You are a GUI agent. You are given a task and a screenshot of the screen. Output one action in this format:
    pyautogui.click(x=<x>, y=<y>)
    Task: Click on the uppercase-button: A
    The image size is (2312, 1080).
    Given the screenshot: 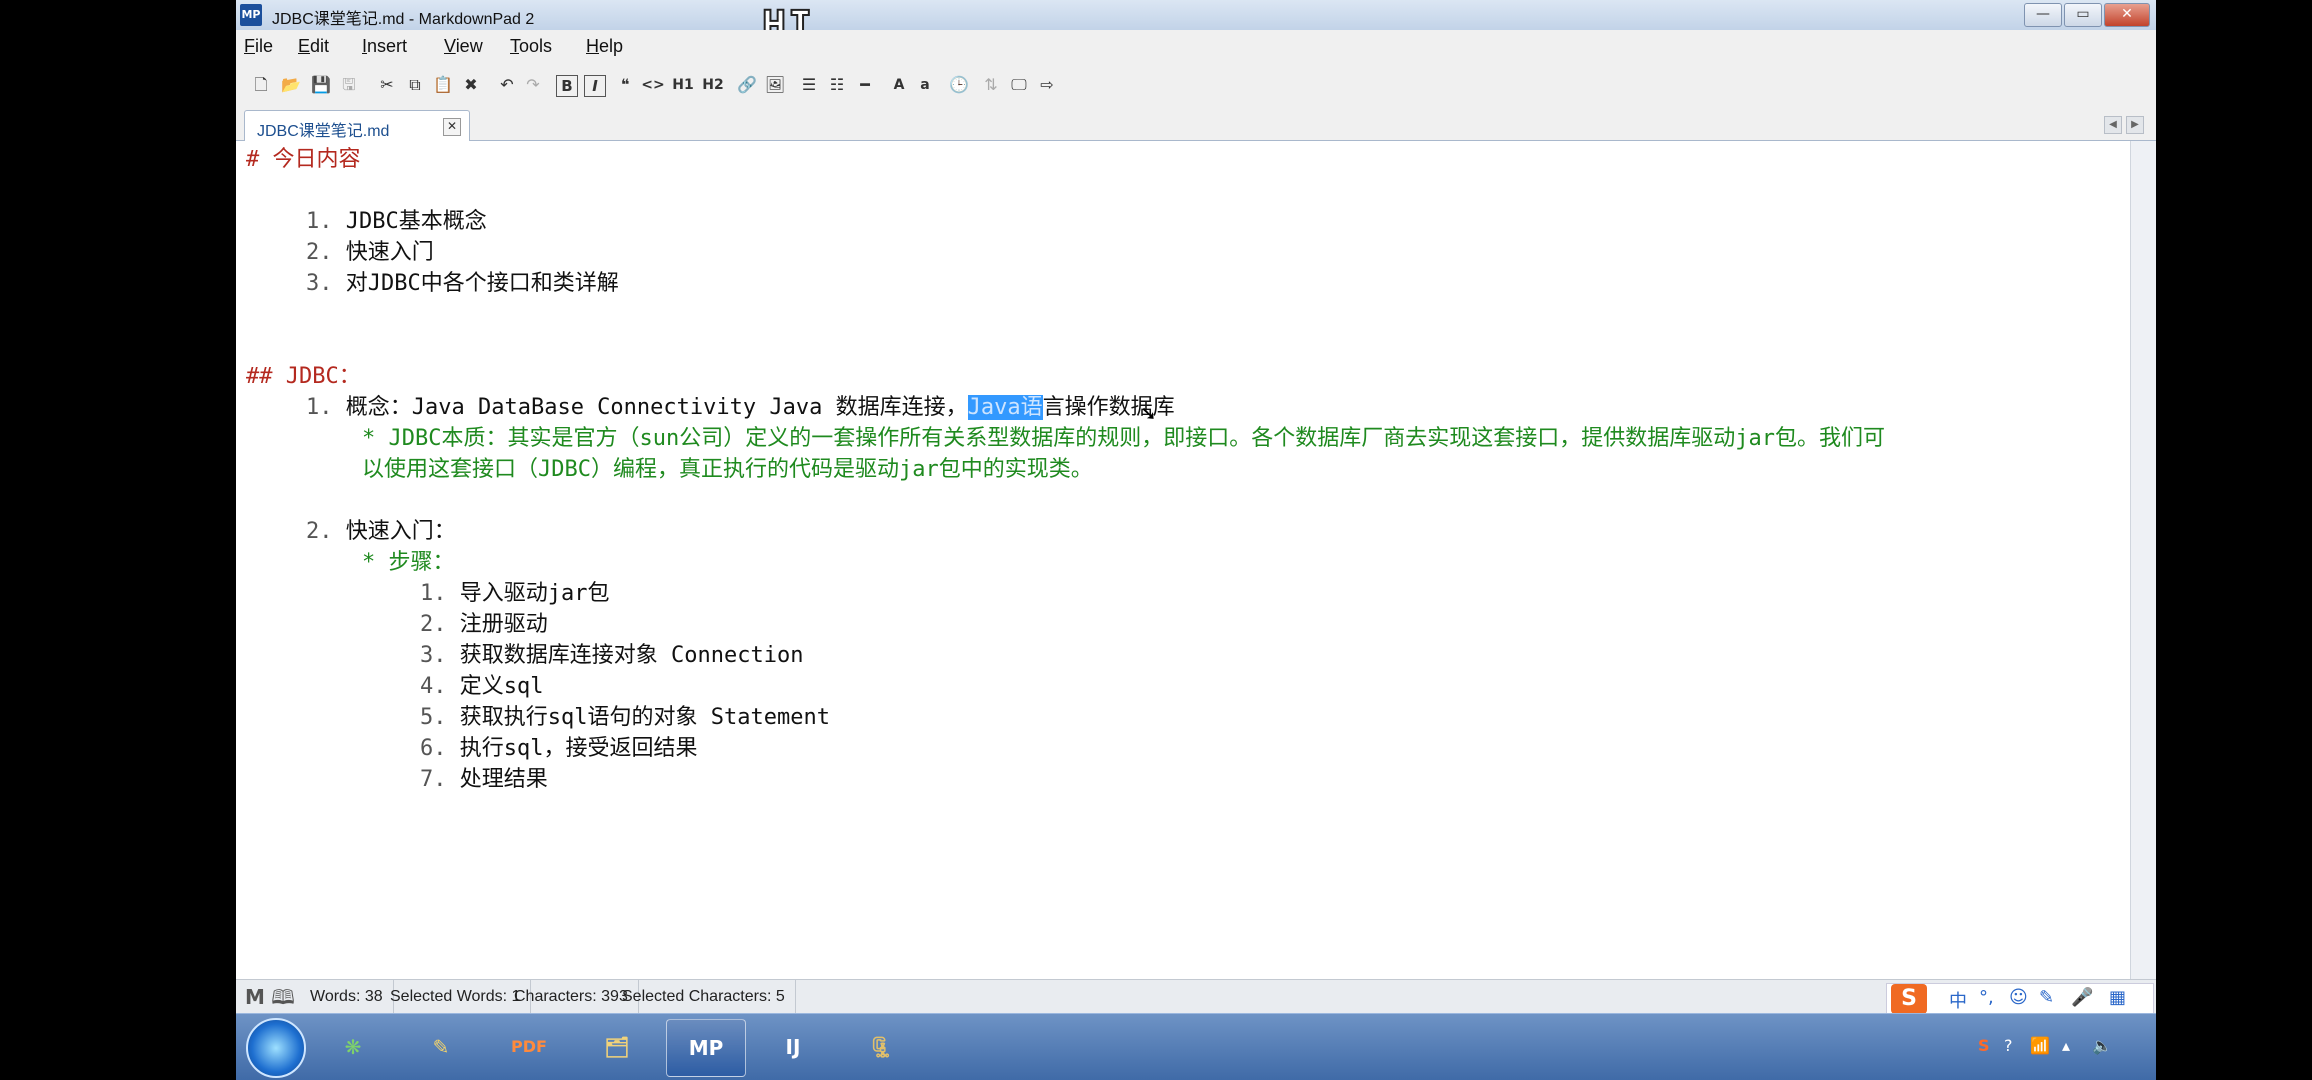 What is the action you would take?
    pyautogui.click(x=899, y=85)
    